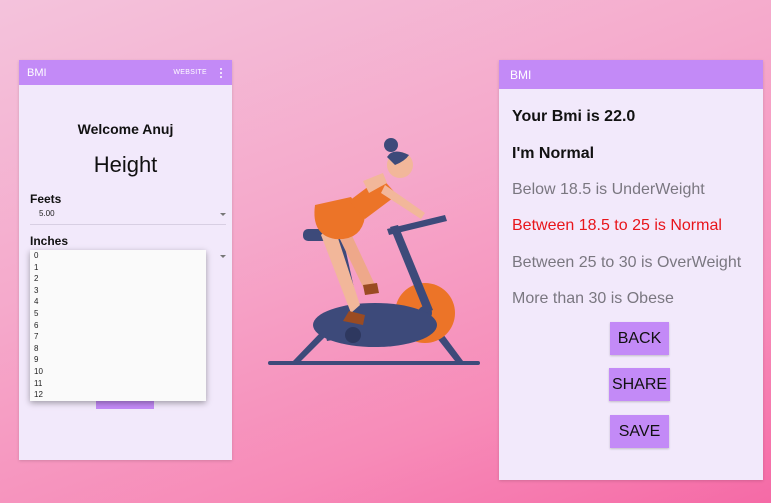  Describe the element at coordinates (608, 189) in the screenshot. I see `range-underweight: Below 18.5 is UnderWeight` at that location.